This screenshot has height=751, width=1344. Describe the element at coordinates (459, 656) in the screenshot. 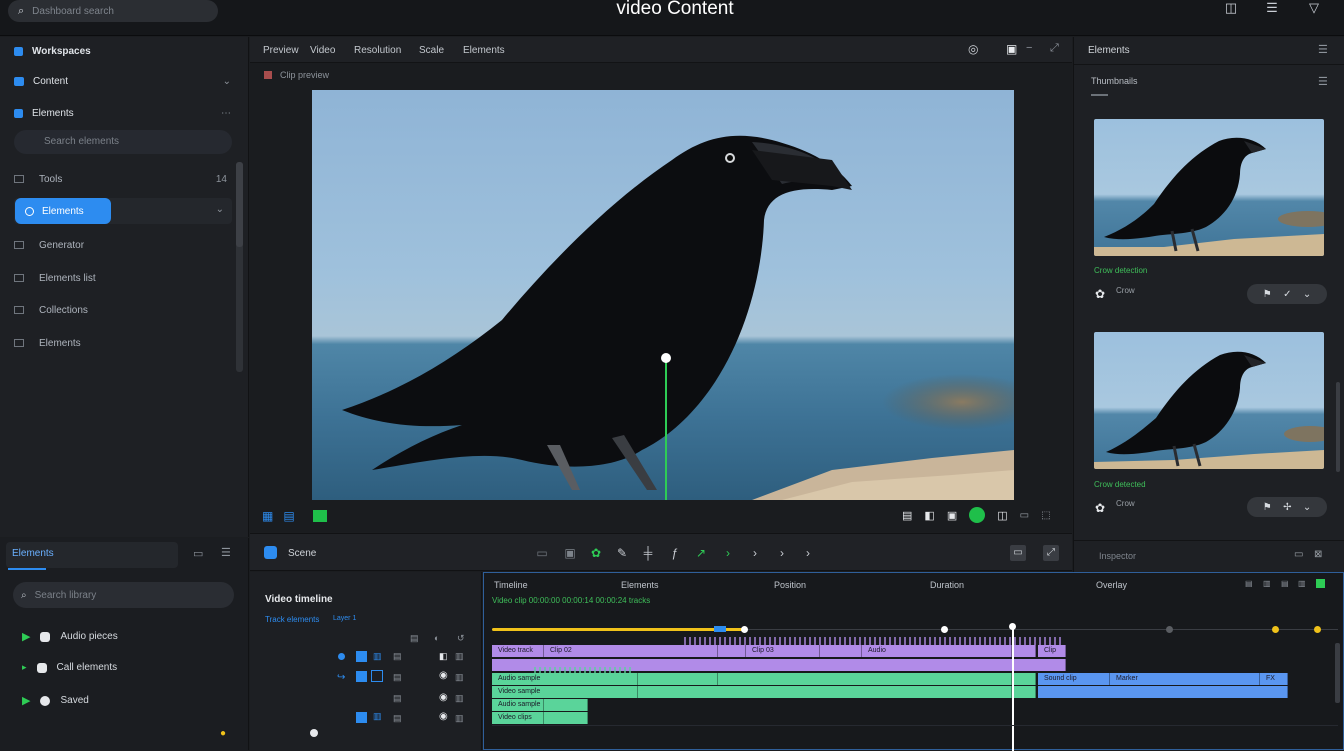

I see `track-settings-icon: ▥` at that location.